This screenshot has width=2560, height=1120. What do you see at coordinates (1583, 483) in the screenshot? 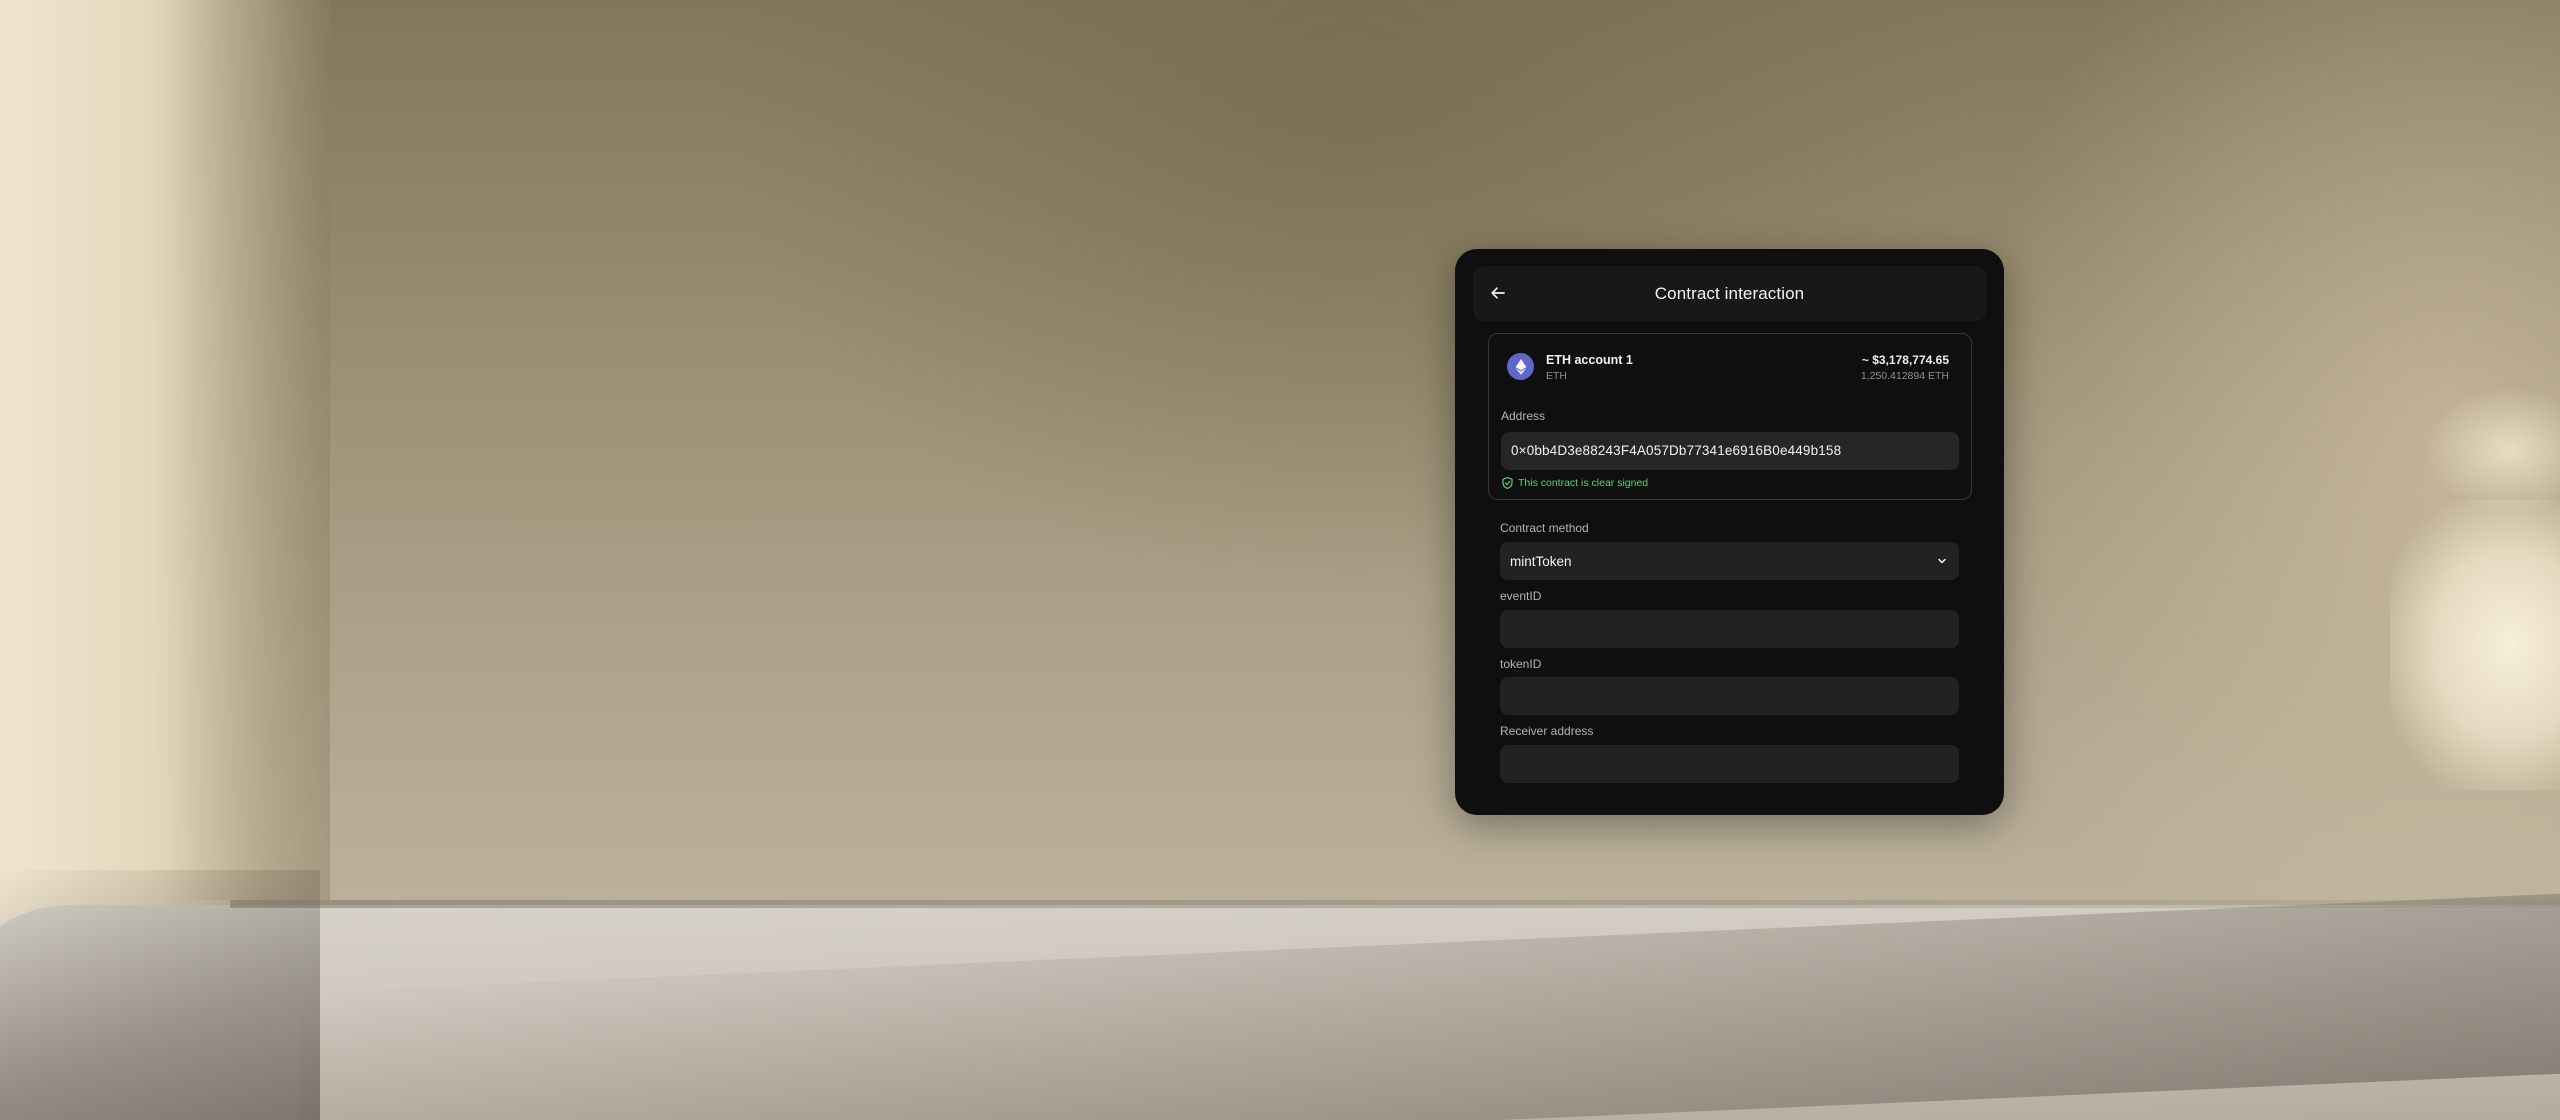
I see `clear-signed-text: This contract is clear signed` at bounding box center [1583, 483].